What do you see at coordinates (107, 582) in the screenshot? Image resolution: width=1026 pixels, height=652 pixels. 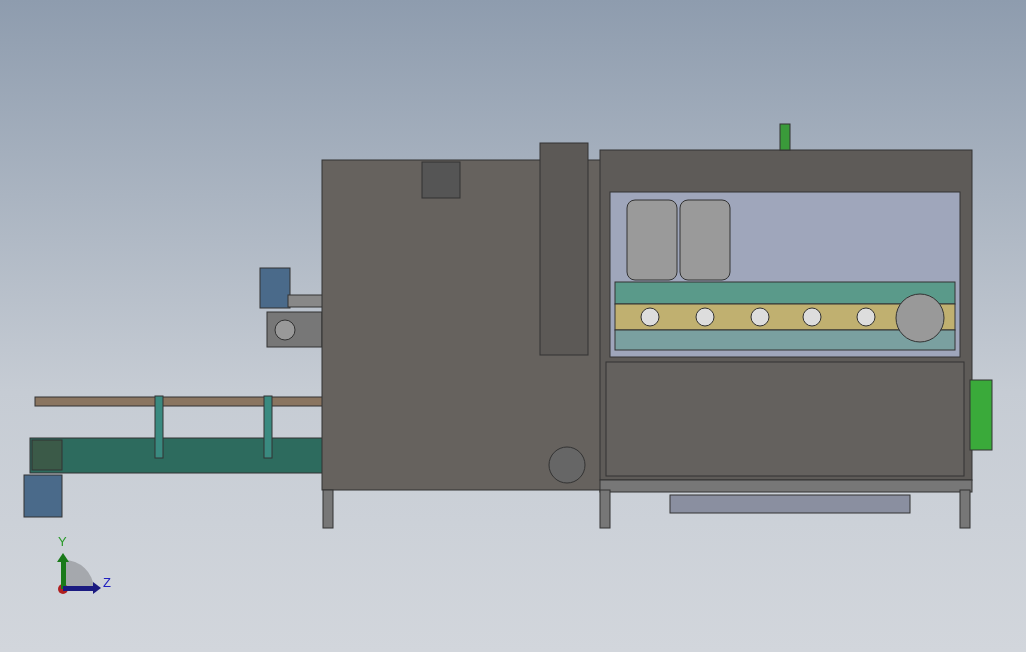 I see `z-axis-label: Z` at bounding box center [107, 582].